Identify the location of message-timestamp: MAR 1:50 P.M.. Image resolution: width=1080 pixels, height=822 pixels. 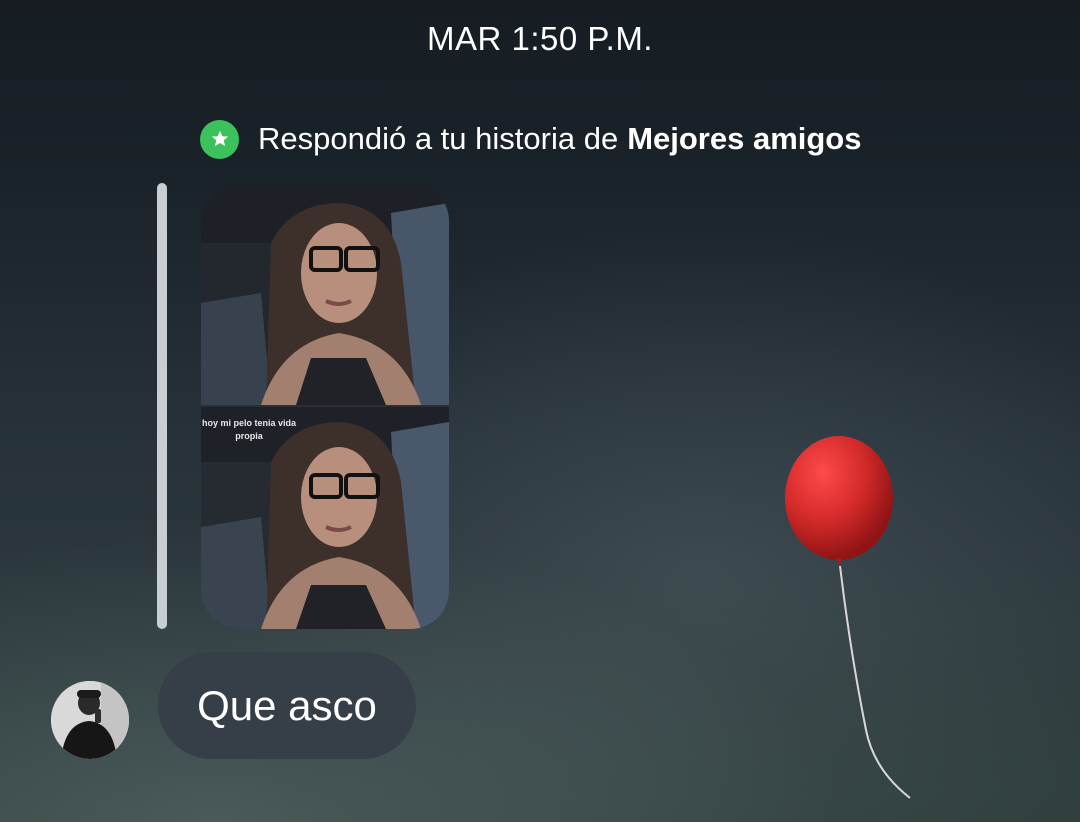
(540, 38).